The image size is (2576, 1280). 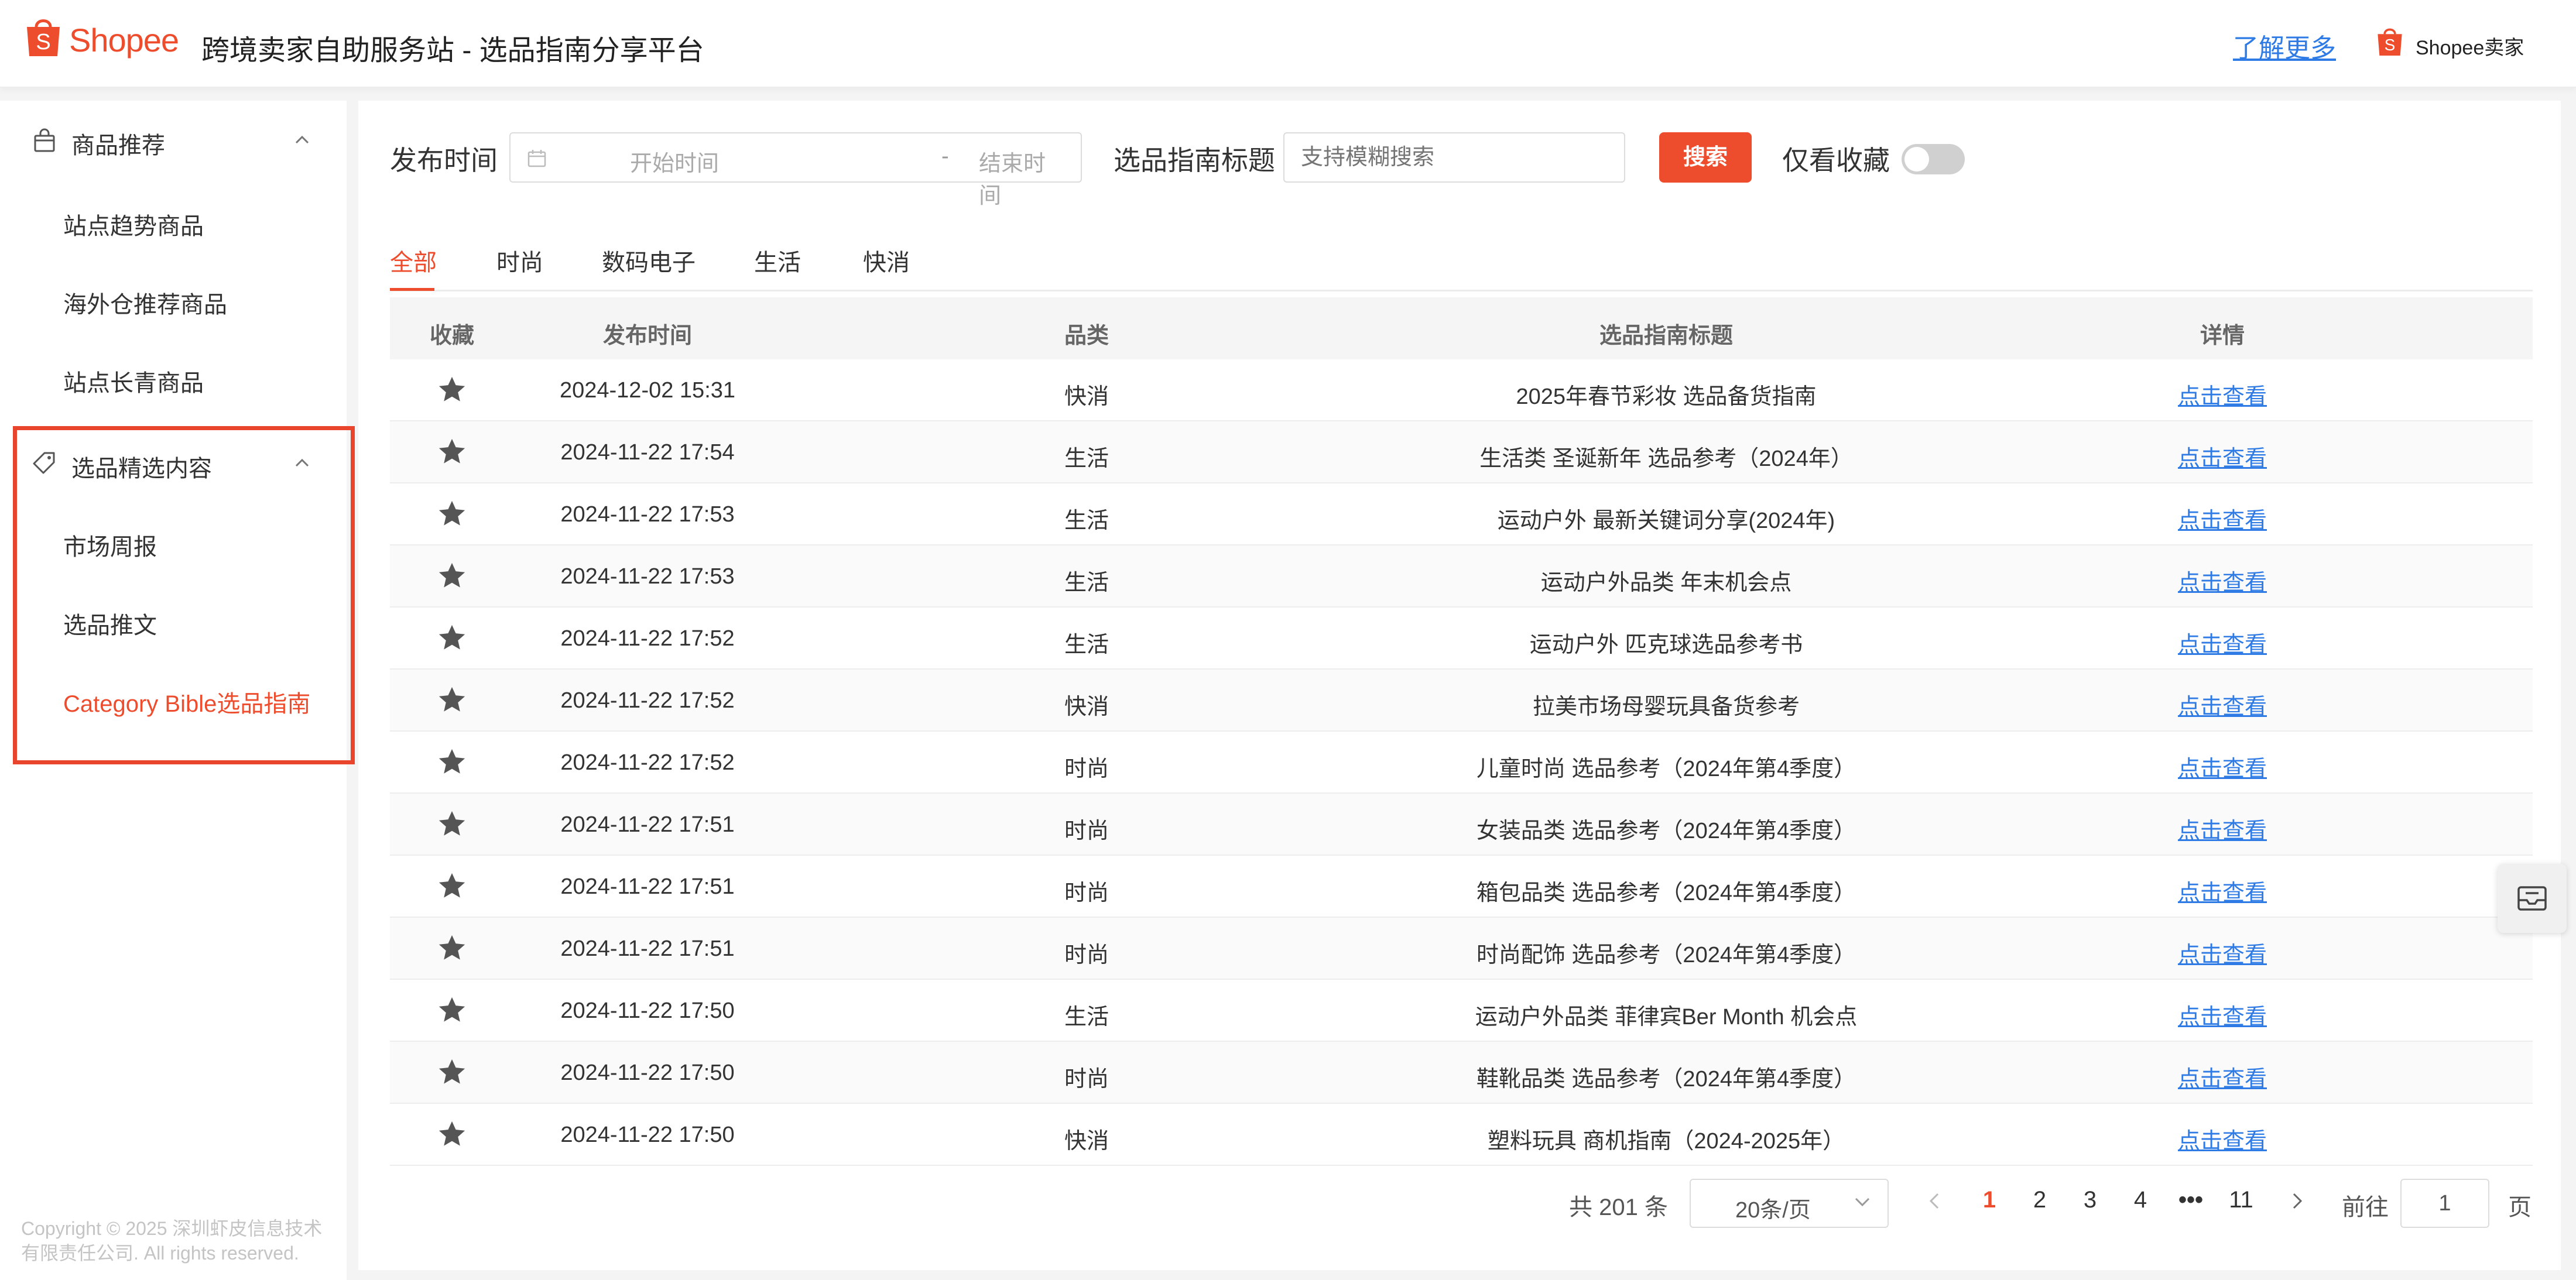 What do you see at coordinates (1989, 1200) in the screenshot?
I see `page-1: 1` at bounding box center [1989, 1200].